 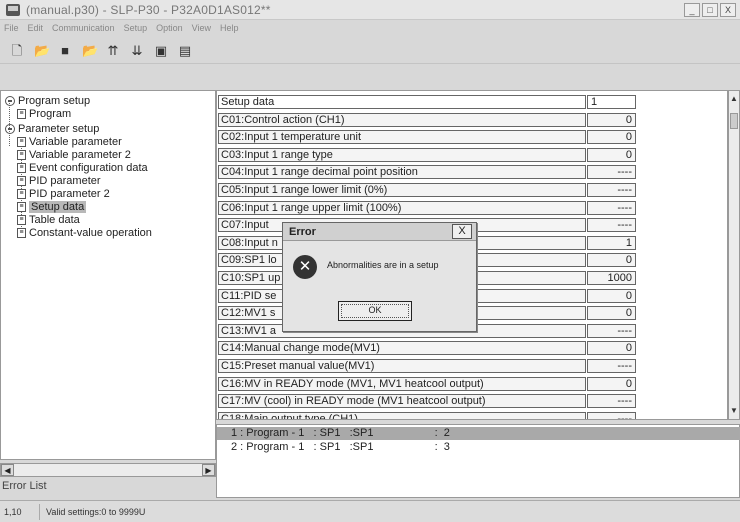 What do you see at coordinates (10, 101) in the screenshot?
I see `folder-icon` at bounding box center [10, 101].